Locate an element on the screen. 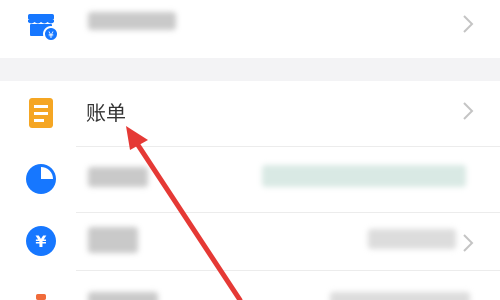  pie-chart-icon is located at coordinates (41, 179).